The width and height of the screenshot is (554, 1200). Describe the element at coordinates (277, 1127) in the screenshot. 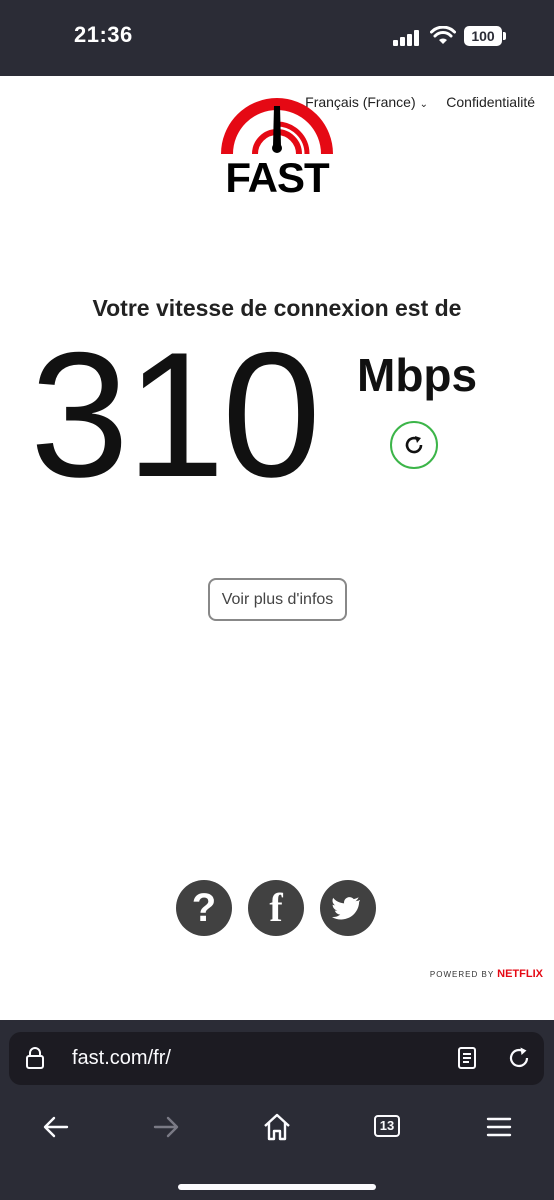

I see `home-icon` at that location.